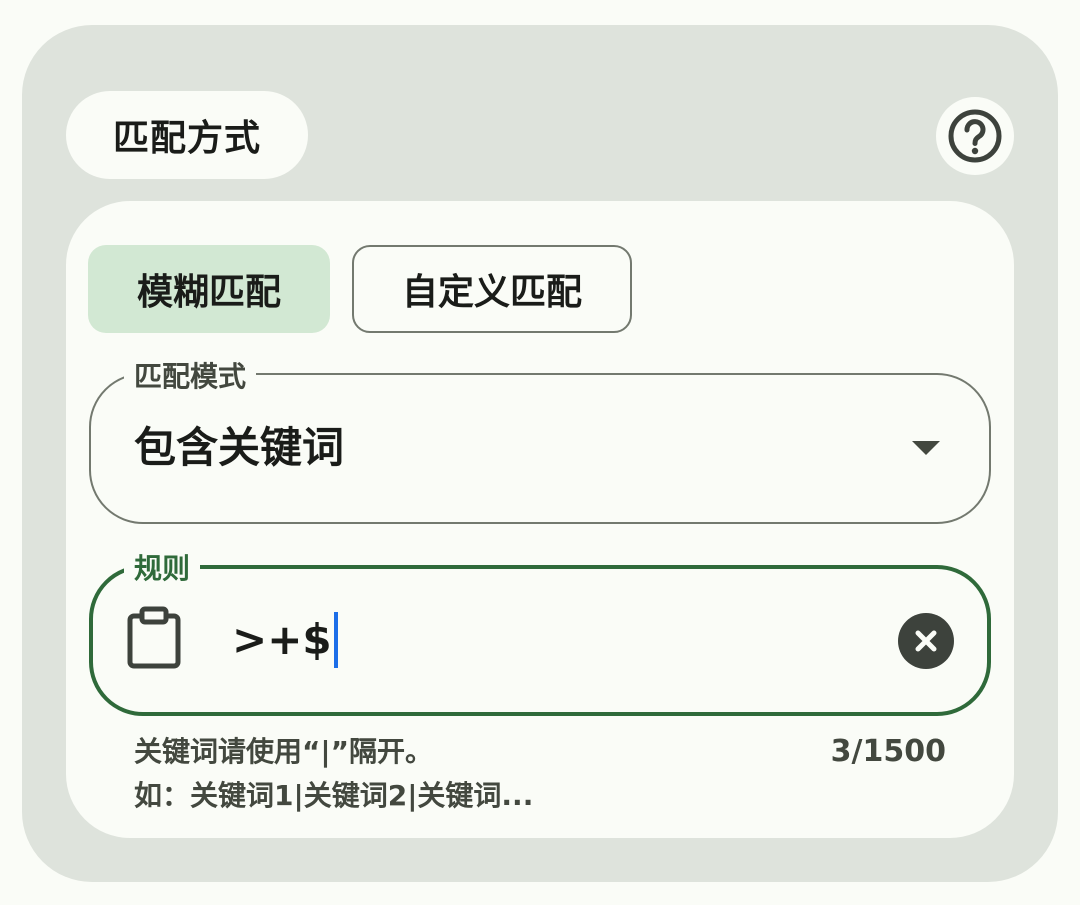 The image size is (1080, 905). I want to click on section-title: 匹配方式, so click(187, 135).